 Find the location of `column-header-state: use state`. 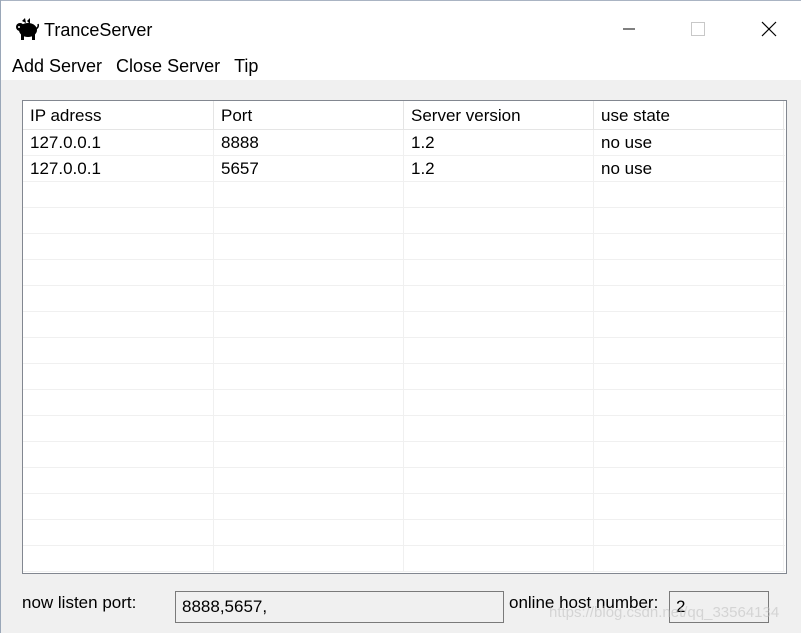

column-header-state: use state is located at coordinates (689, 115).